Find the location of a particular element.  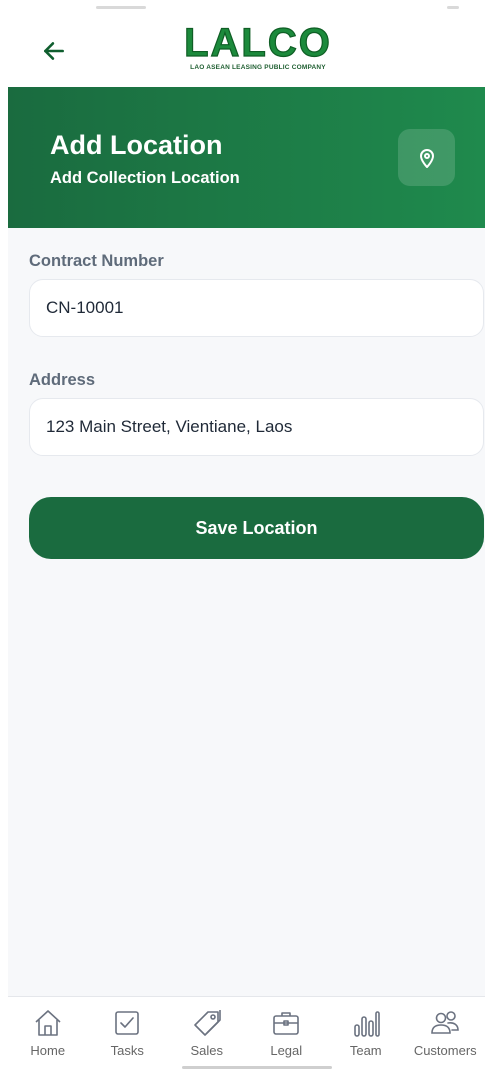

page-subtitle: Add Collection Location is located at coordinates (145, 178).